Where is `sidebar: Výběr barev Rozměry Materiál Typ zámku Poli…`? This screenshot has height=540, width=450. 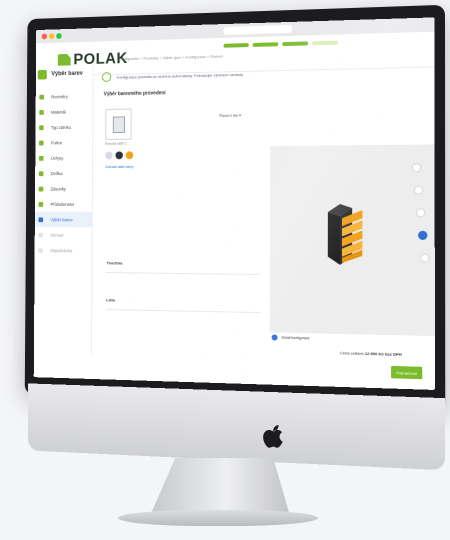
sidebar: Výběr barev Rozměry Materiál Typ zámku Poli… is located at coordinates (63, 210).